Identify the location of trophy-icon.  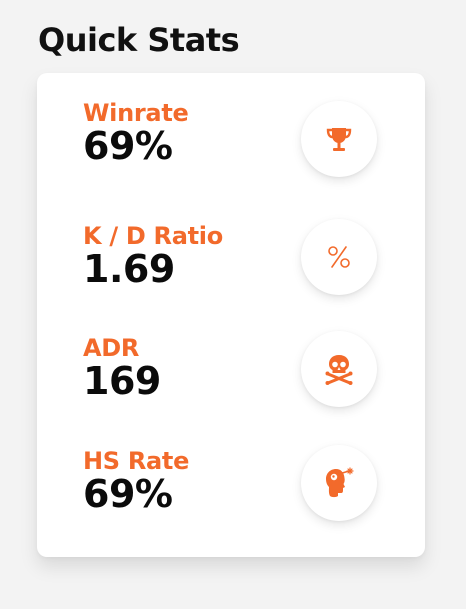
(339, 139).